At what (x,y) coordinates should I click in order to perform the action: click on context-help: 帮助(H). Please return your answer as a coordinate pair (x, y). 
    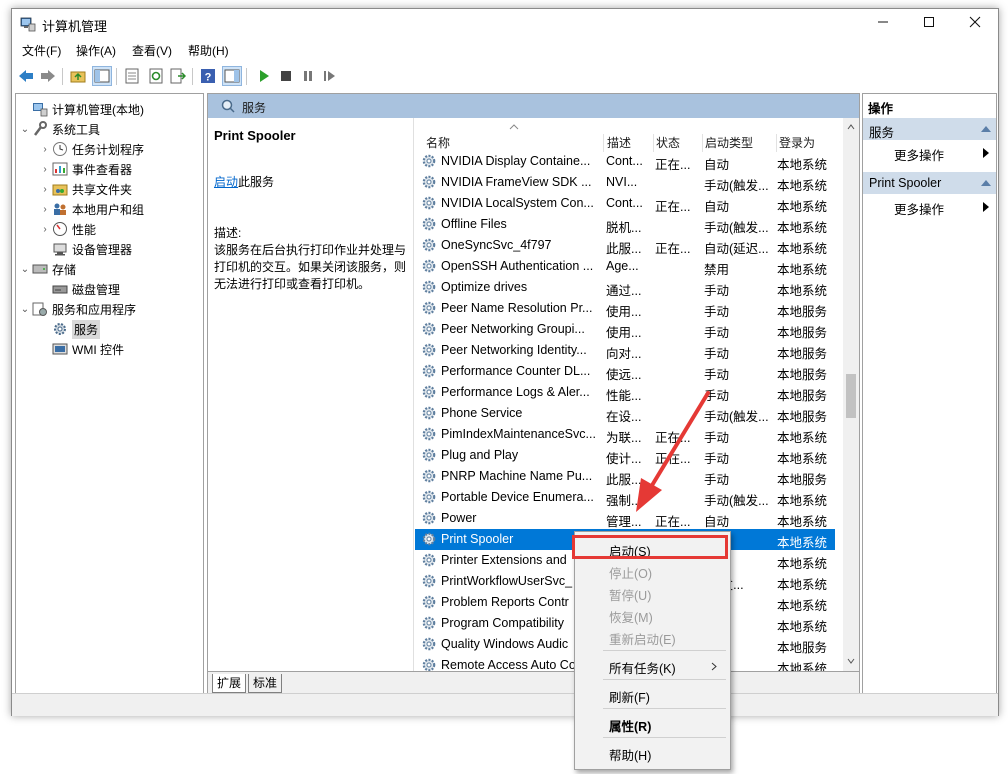
    Looking at the image, I should click on (652, 753).